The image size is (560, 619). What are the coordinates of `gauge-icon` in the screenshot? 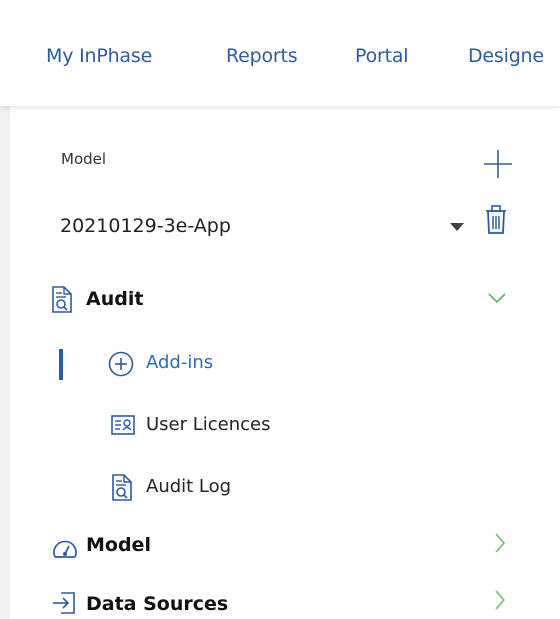 It's located at (65, 549).